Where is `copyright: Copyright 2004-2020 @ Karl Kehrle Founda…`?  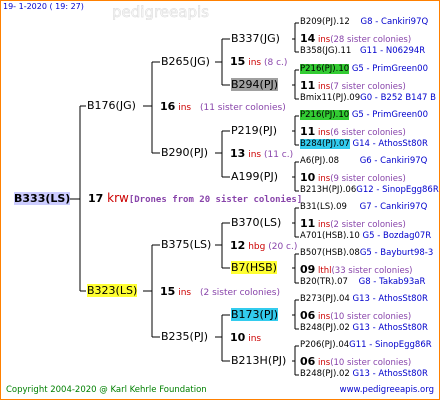 copyright: Copyright 2004-2020 @ Karl Kehrle Founda… is located at coordinates (106, 390).